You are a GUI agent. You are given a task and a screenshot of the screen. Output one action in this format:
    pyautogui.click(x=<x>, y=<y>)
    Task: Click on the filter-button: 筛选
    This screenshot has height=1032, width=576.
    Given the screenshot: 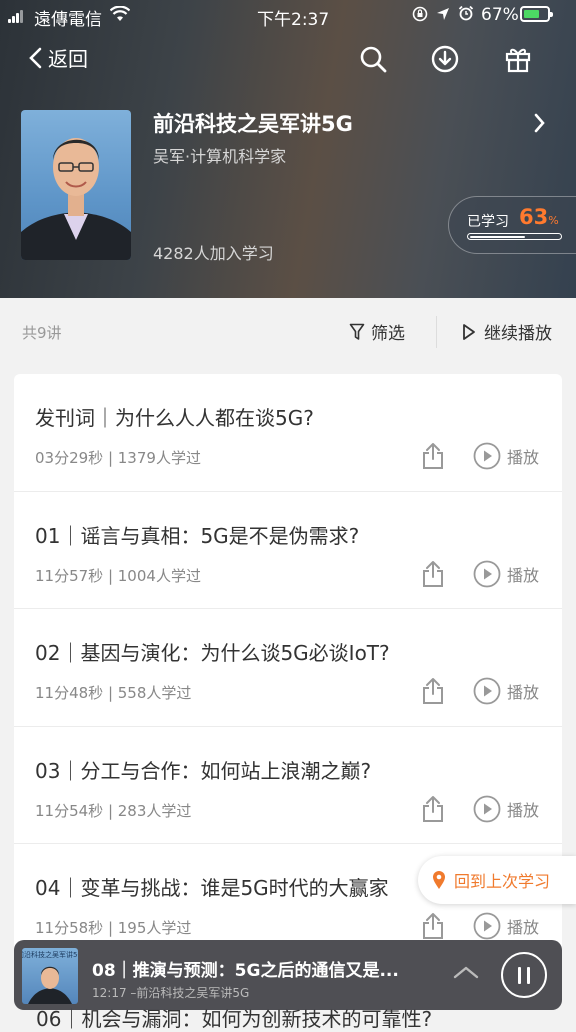 What is the action you would take?
    pyautogui.click(x=377, y=331)
    